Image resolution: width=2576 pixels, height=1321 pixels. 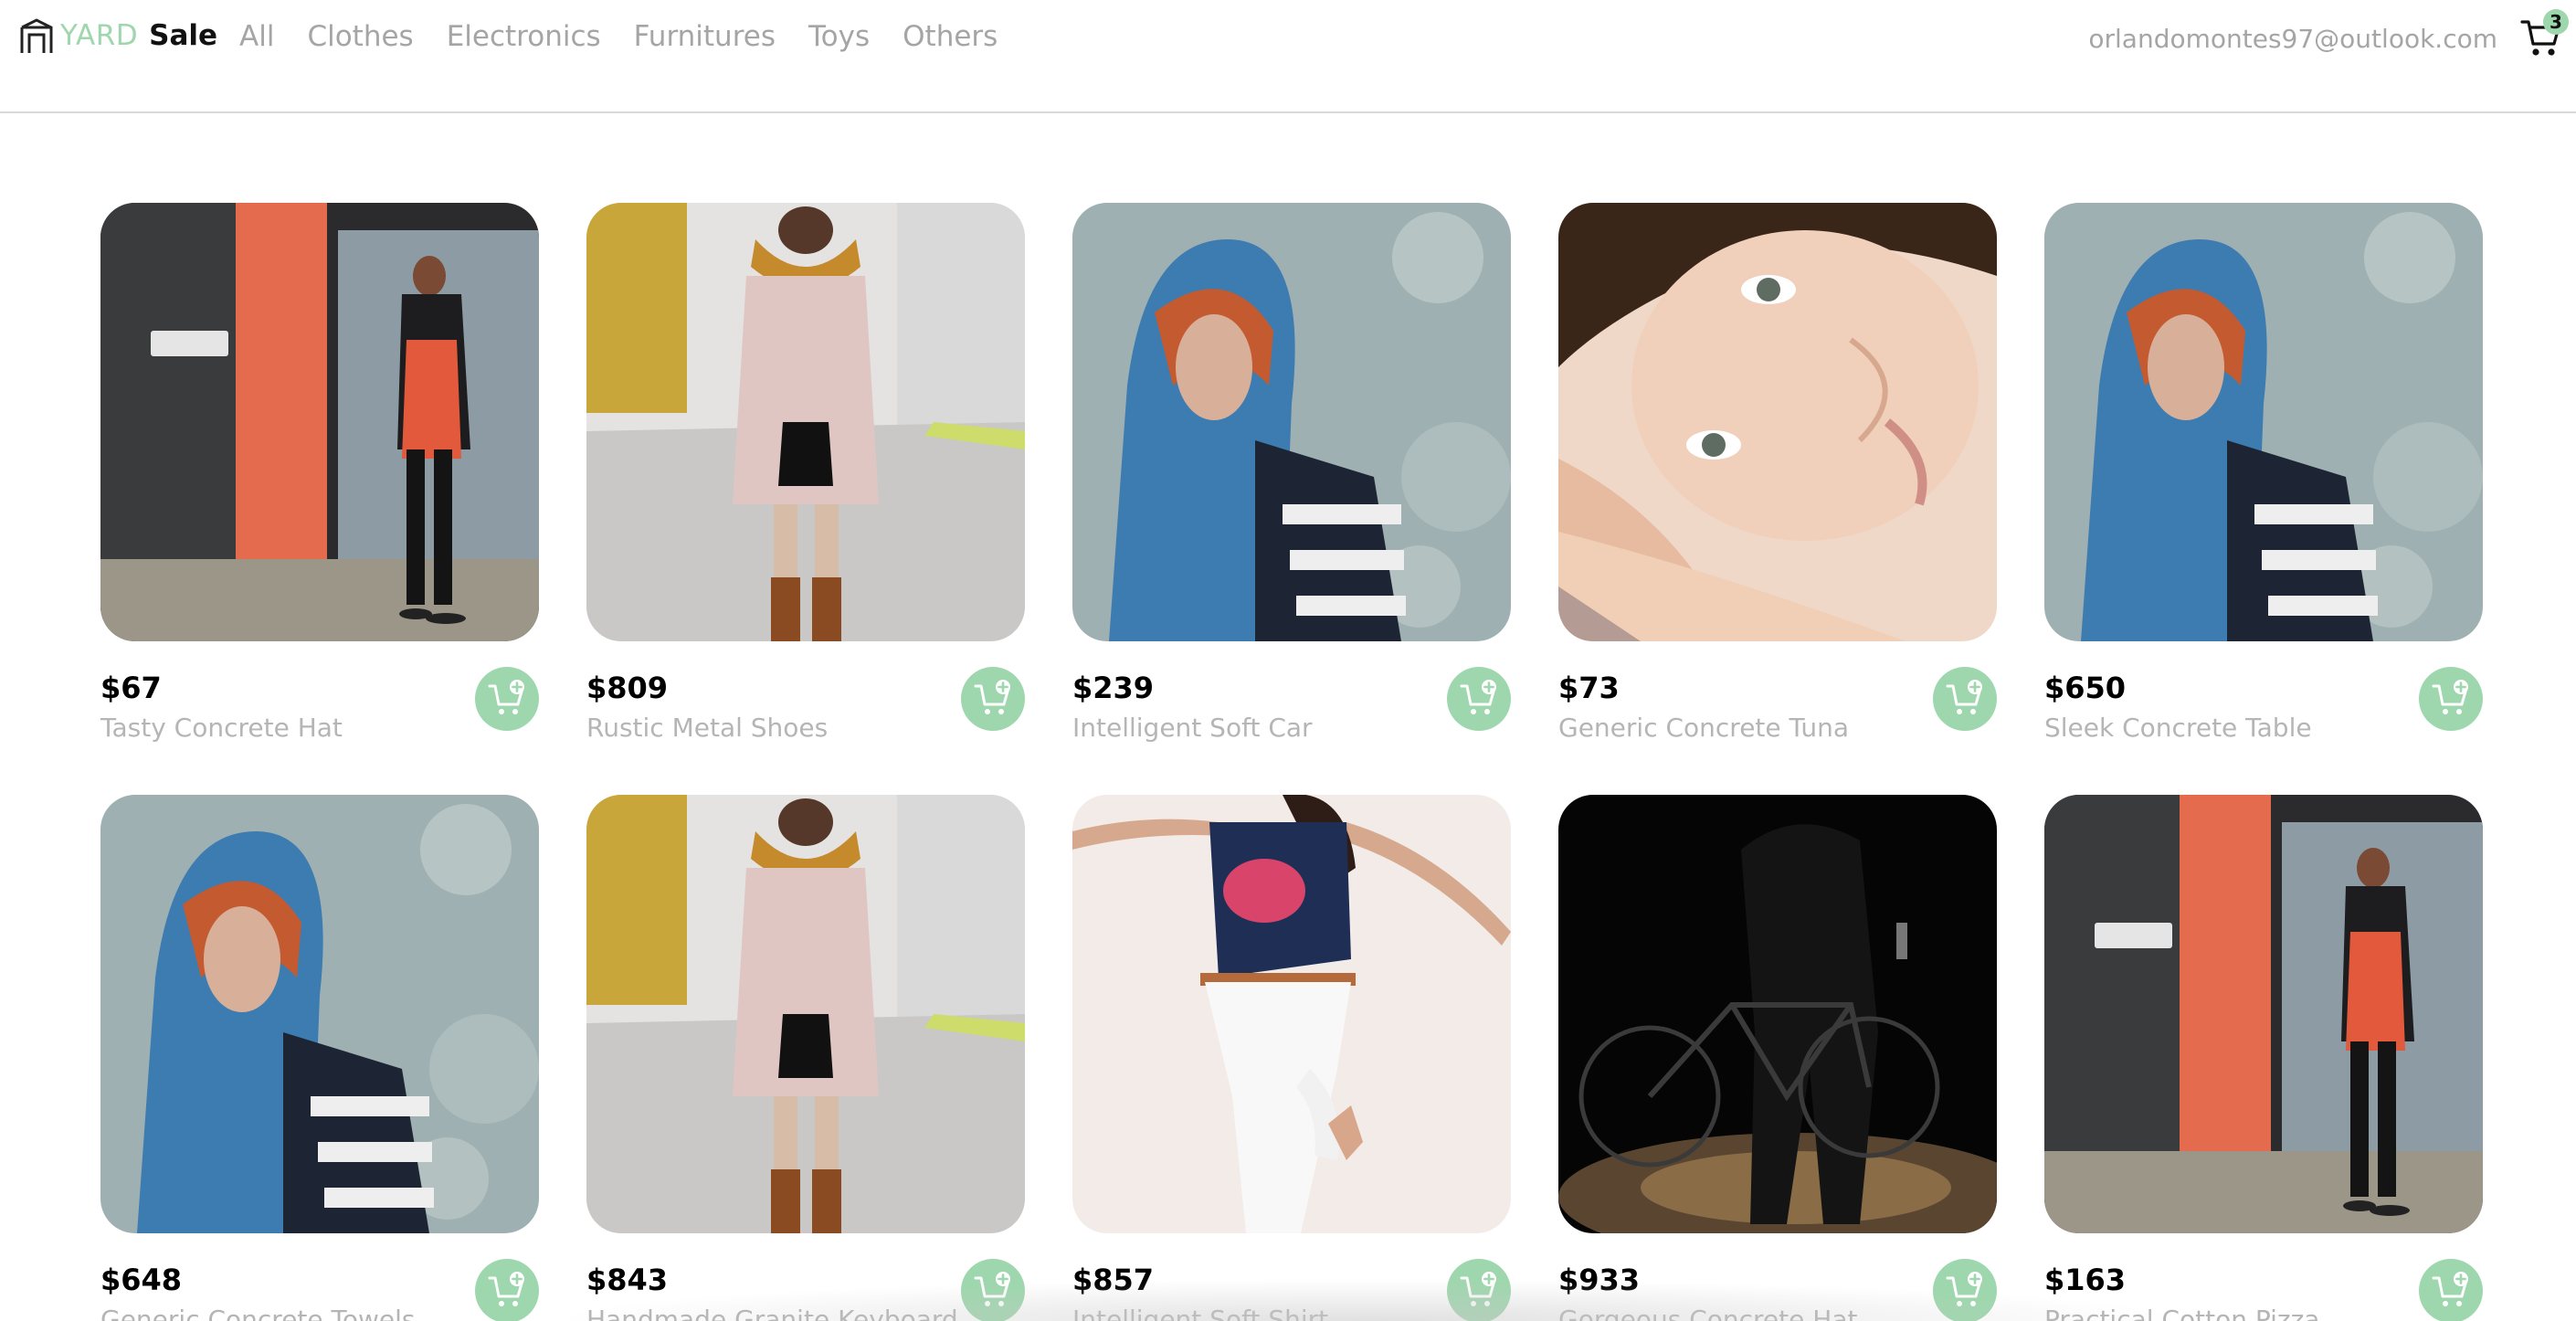 What do you see at coordinates (258, 1313) in the screenshot?
I see `product-name: Generic Concrete Towels` at bounding box center [258, 1313].